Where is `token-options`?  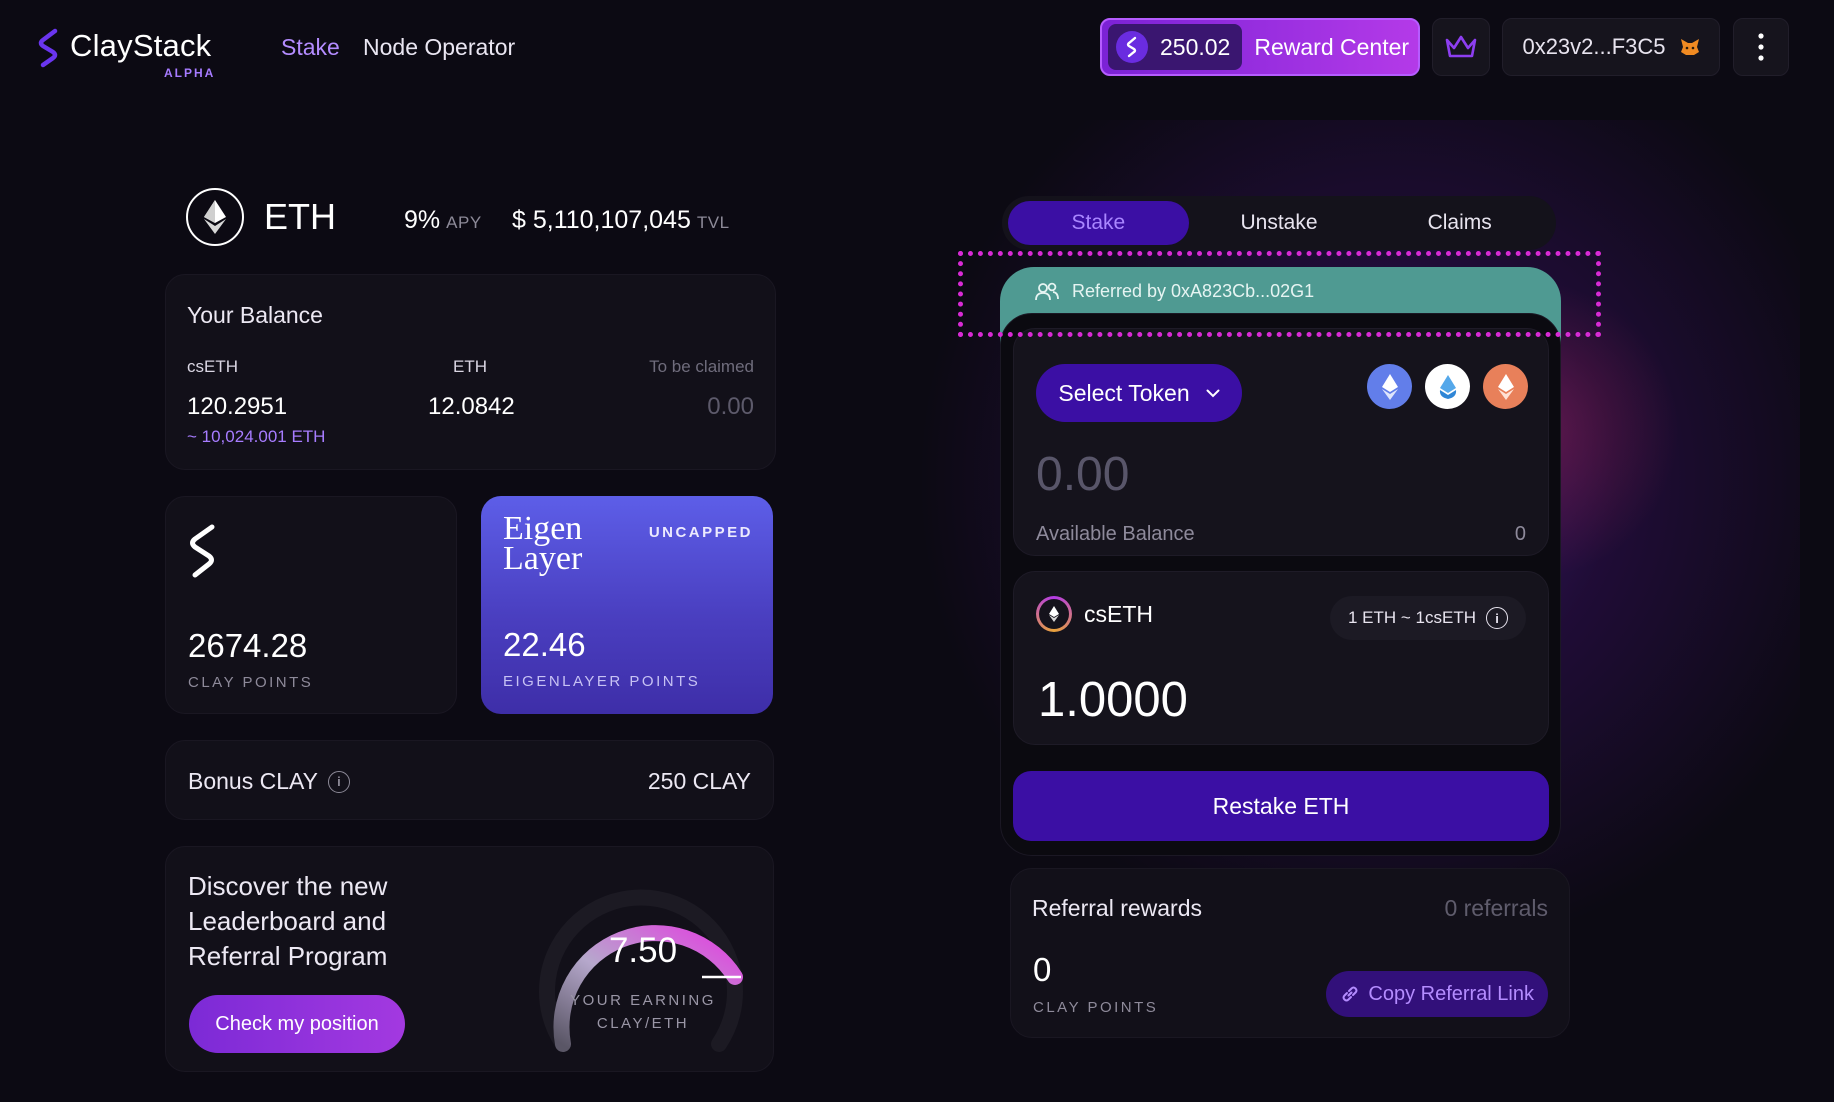
token-options is located at coordinates (1447, 386).